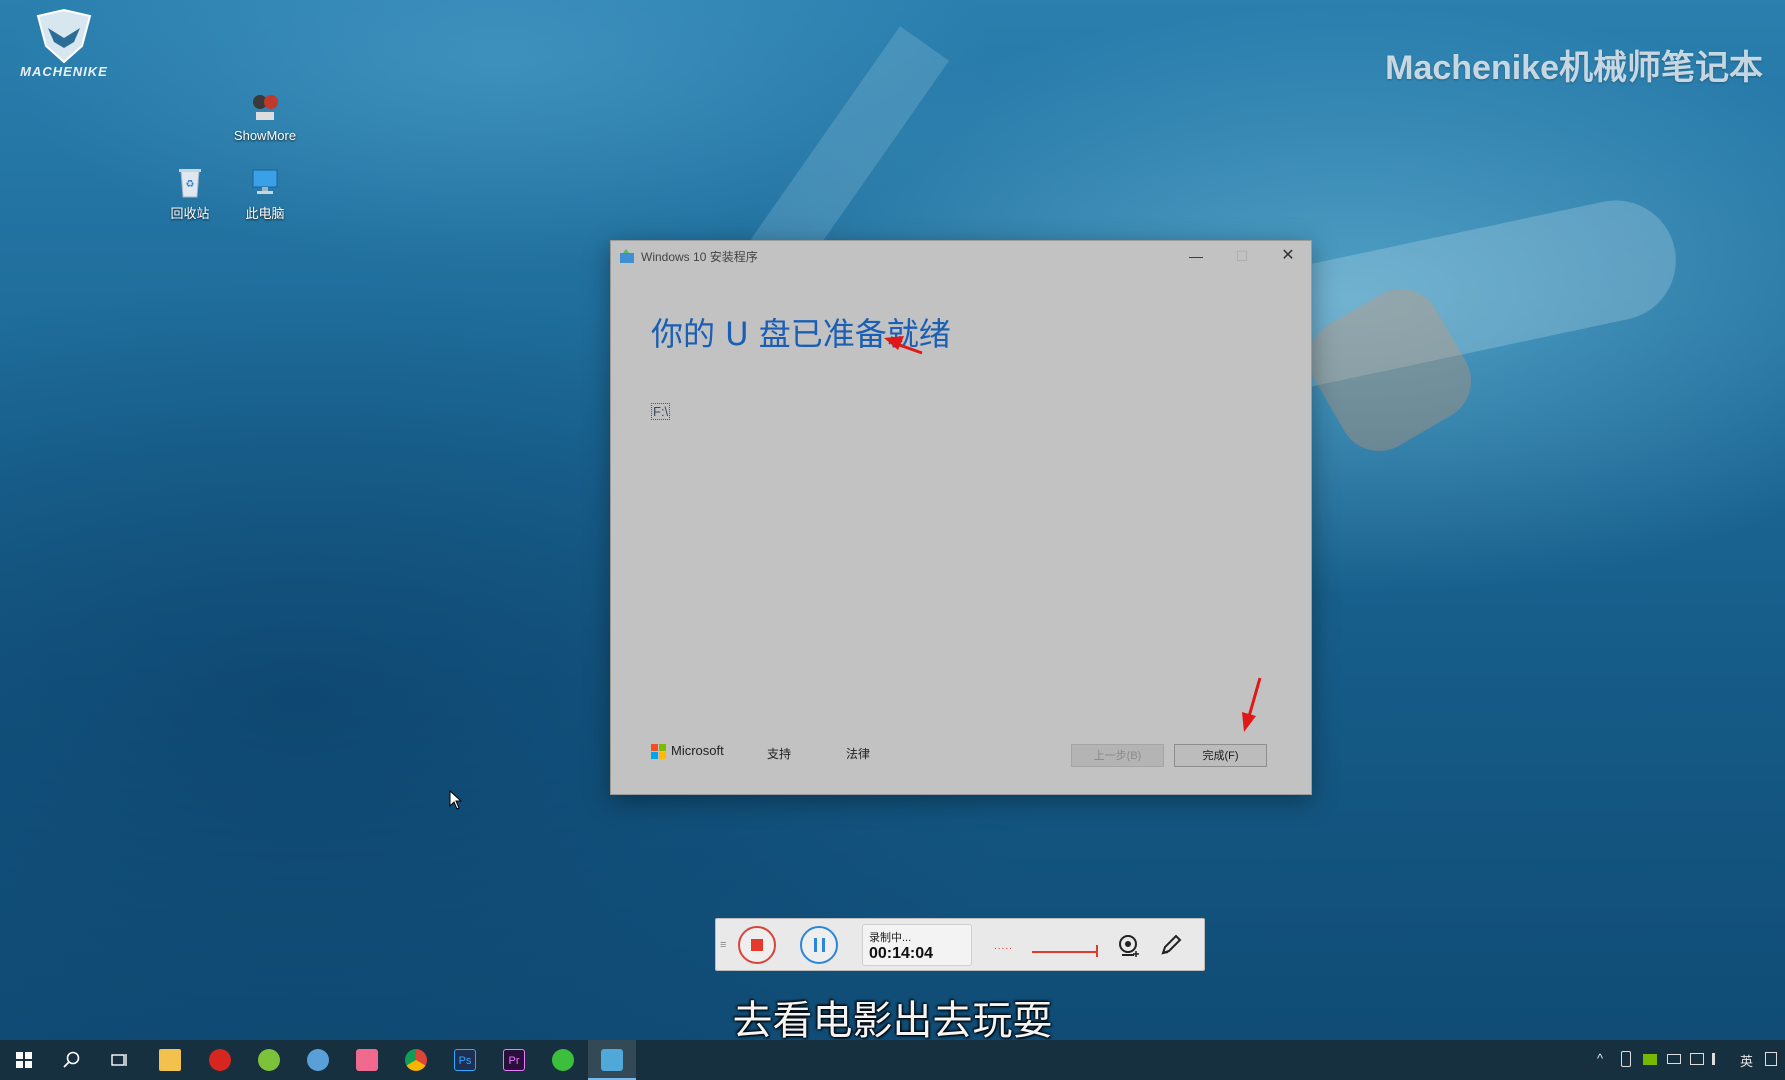 The width and height of the screenshot is (1785, 1080). What do you see at coordinates (1242, 256) in the screenshot?
I see `maximize-button: ☐` at bounding box center [1242, 256].